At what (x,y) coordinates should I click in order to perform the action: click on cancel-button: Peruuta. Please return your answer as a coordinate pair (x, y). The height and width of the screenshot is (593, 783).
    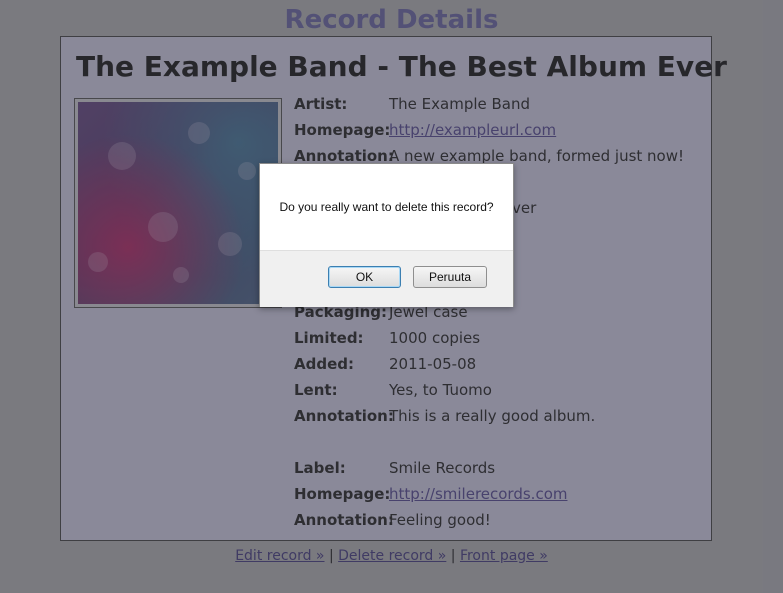
    Looking at the image, I should click on (450, 277).